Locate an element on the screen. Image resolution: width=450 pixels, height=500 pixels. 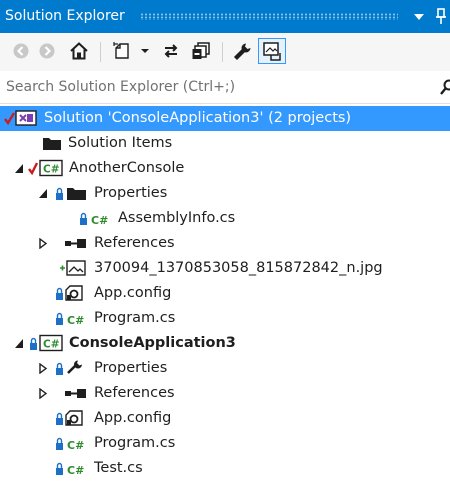
drag-grip is located at coordinates (269, 16).